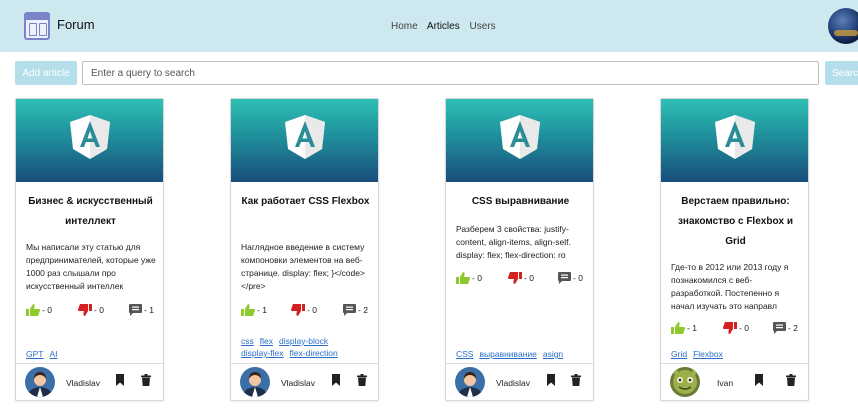 This screenshot has width=858, height=410. I want to click on nav-users: Users, so click(483, 26).